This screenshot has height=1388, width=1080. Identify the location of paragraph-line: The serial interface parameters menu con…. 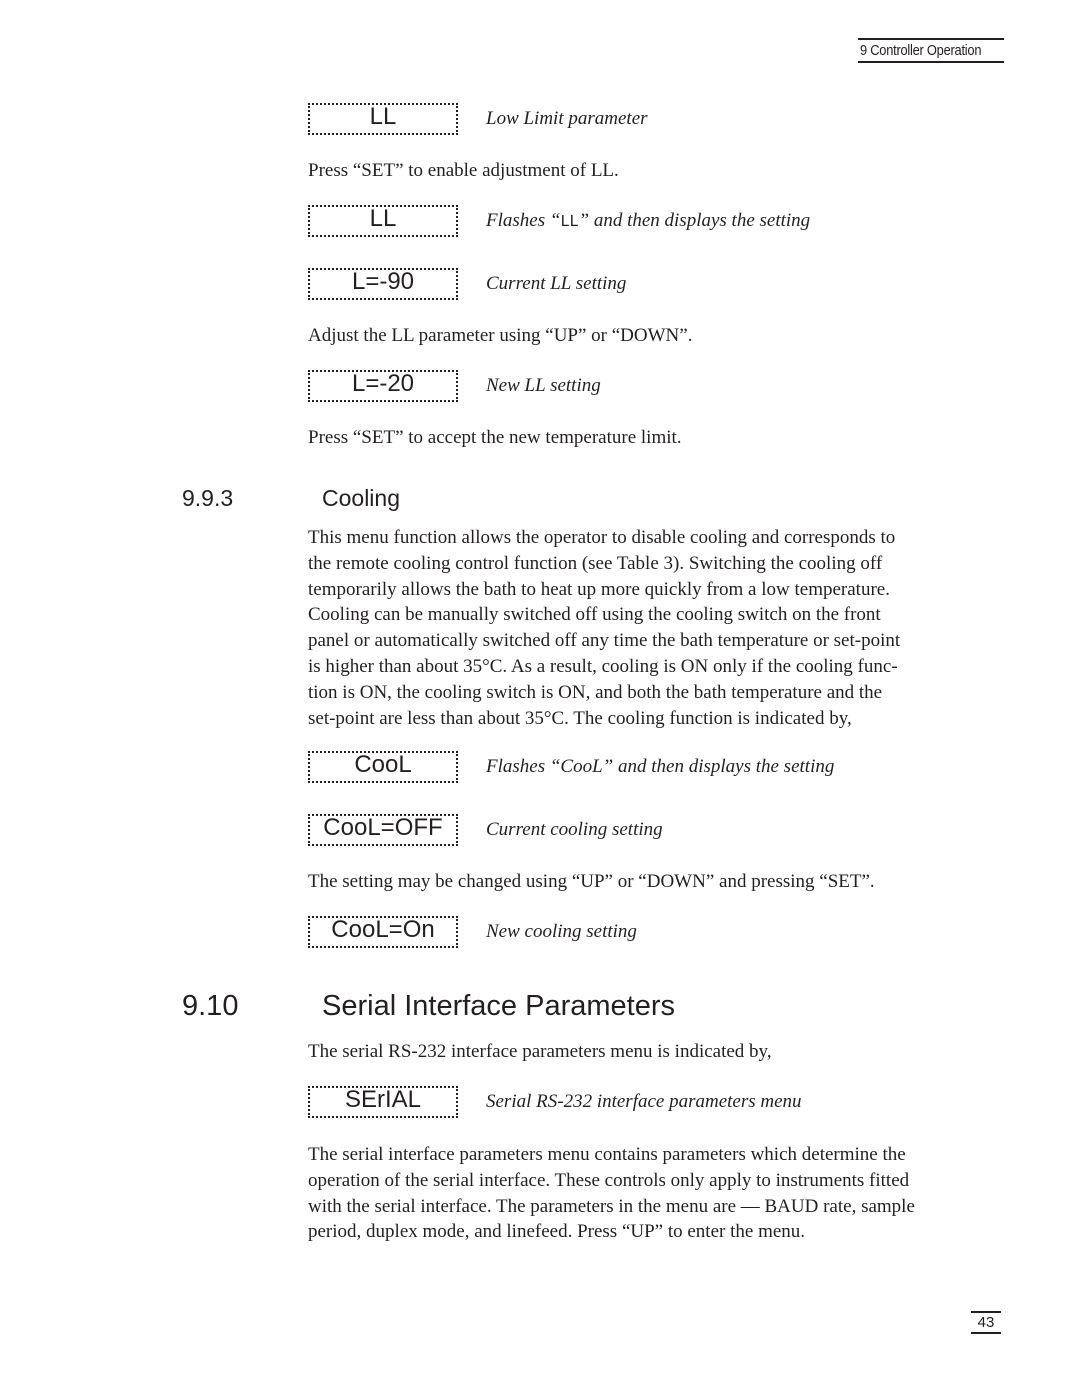
(607, 1154).